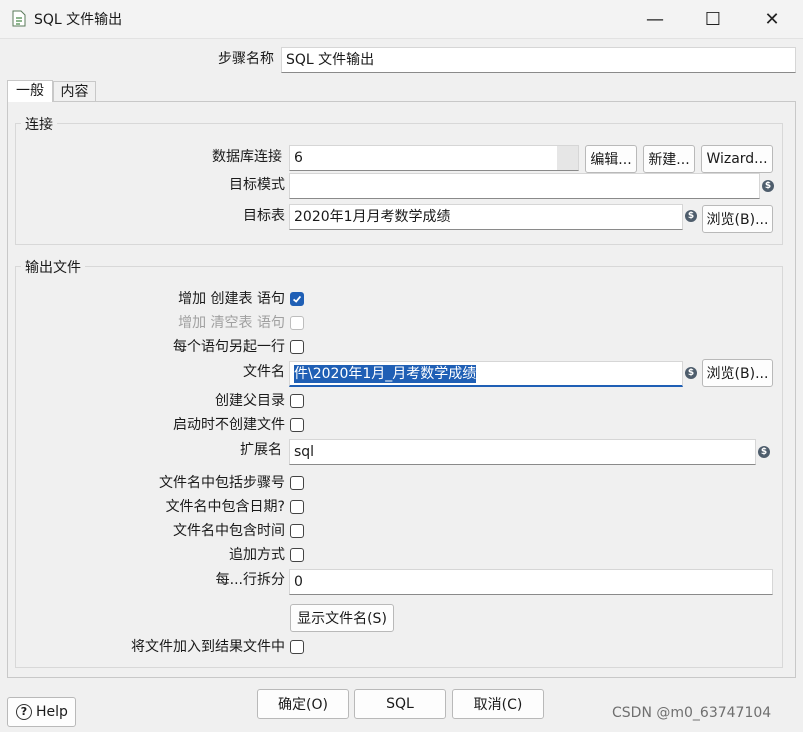  I want to click on truncate-table-label: 增加 清空表 语句, so click(231, 323).